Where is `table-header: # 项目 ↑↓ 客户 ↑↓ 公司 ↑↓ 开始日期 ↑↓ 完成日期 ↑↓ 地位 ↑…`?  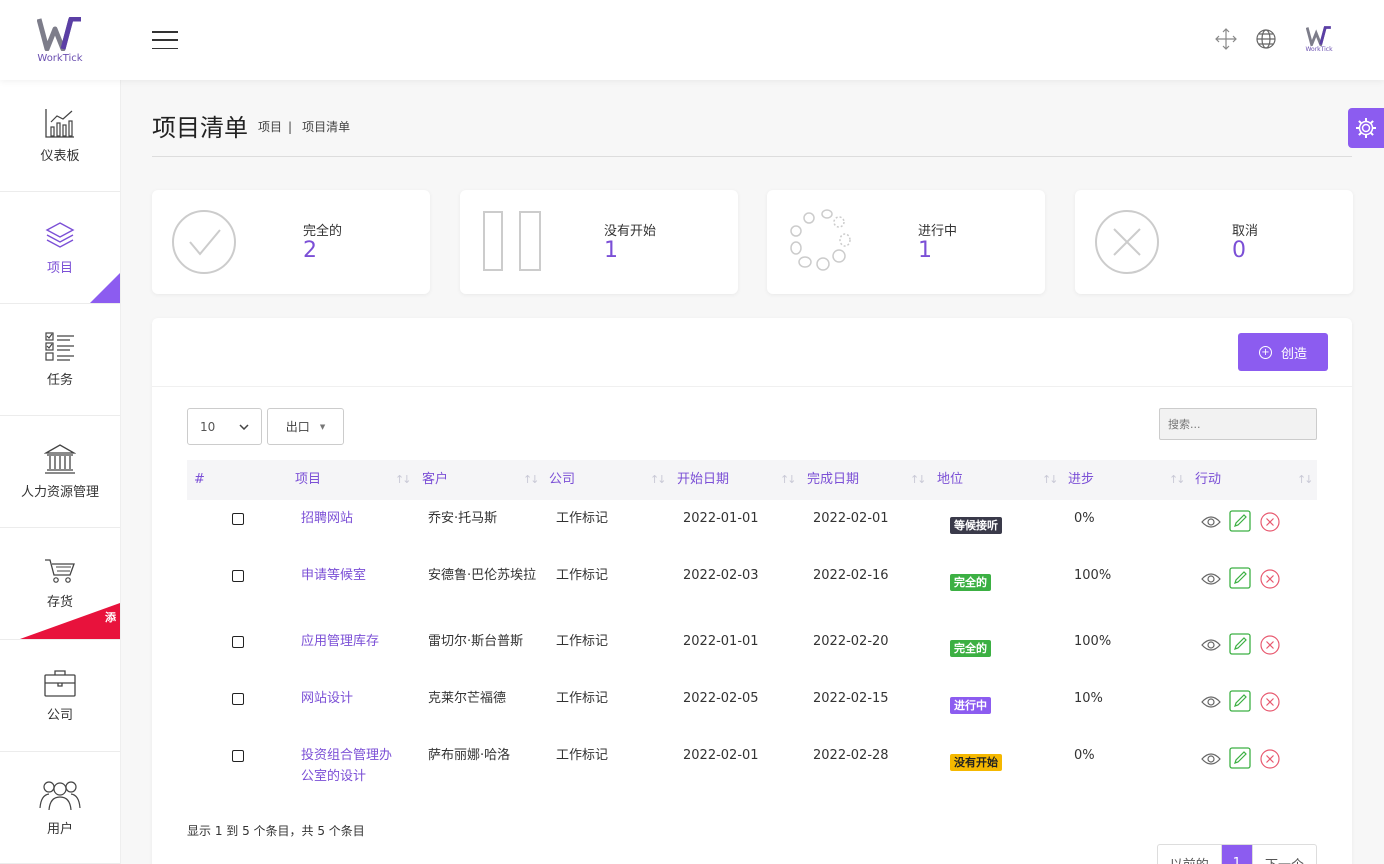 table-header: # 项目 ↑↓ 客户 ↑↓ 公司 ↑↓ 开始日期 ↑↓ 完成日期 ↑↓ 地位 ↑… is located at coordinates (752, 480).